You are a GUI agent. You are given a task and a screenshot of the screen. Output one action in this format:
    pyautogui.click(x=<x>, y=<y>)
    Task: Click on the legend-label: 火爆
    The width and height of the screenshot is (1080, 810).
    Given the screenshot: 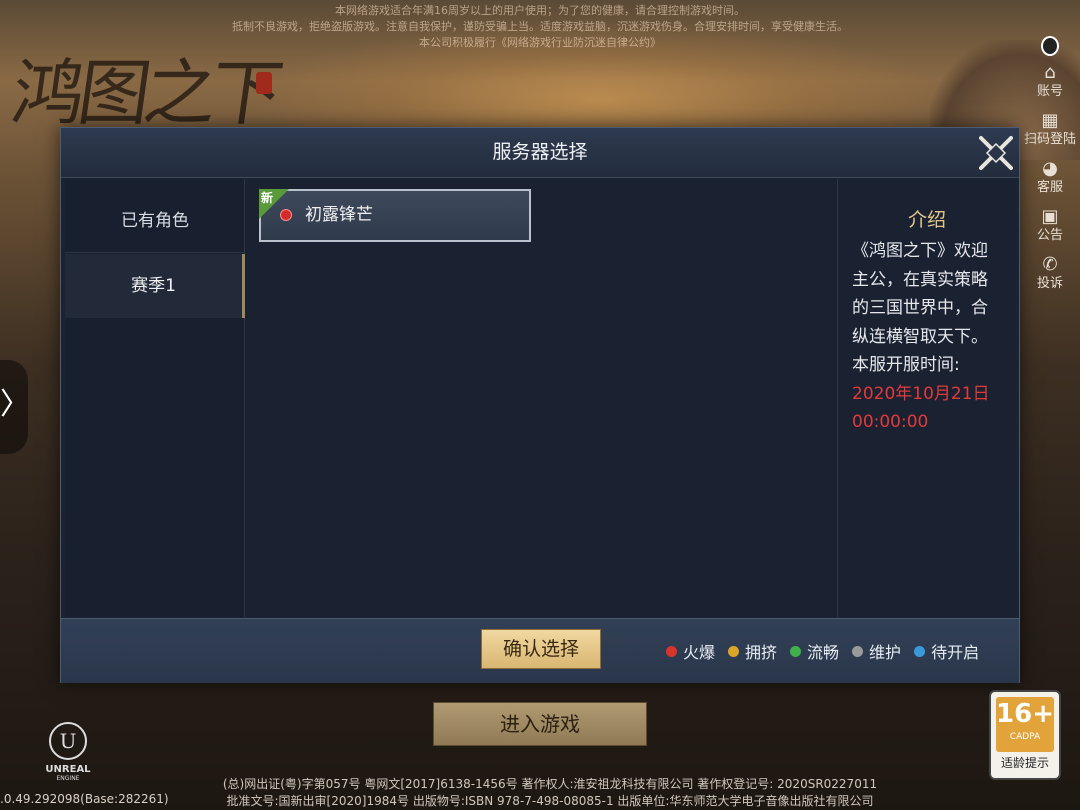 What is the action you would take?
    pyautogui.click(x=699, y=652)
    